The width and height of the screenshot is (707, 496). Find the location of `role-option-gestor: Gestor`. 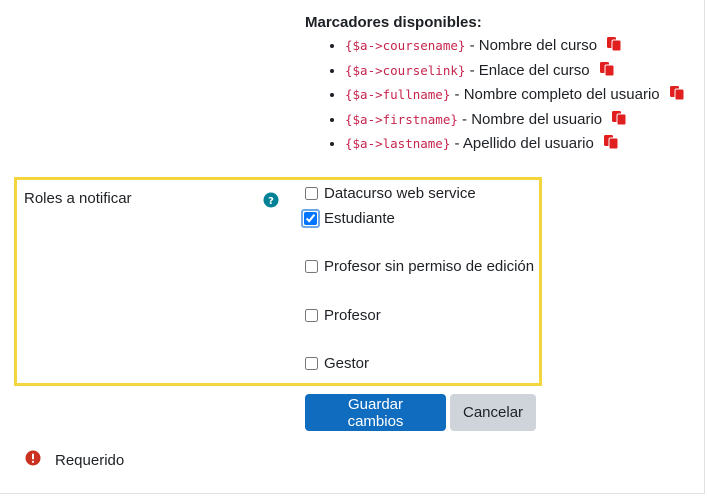

role-option-gestor: Gestor is located at coordinates (336, 363).